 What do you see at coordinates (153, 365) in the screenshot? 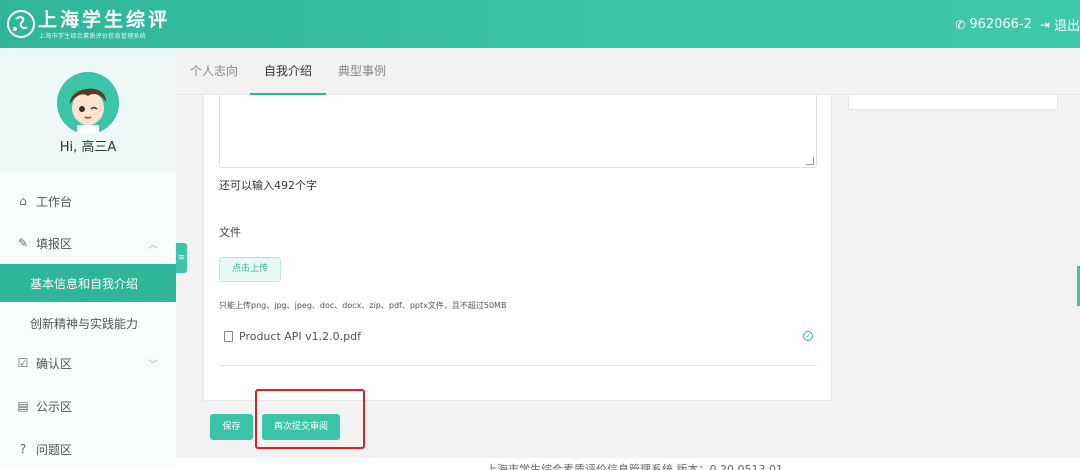
I see `chevron-down-icon: ﹀` at bounding box center [153, 365].